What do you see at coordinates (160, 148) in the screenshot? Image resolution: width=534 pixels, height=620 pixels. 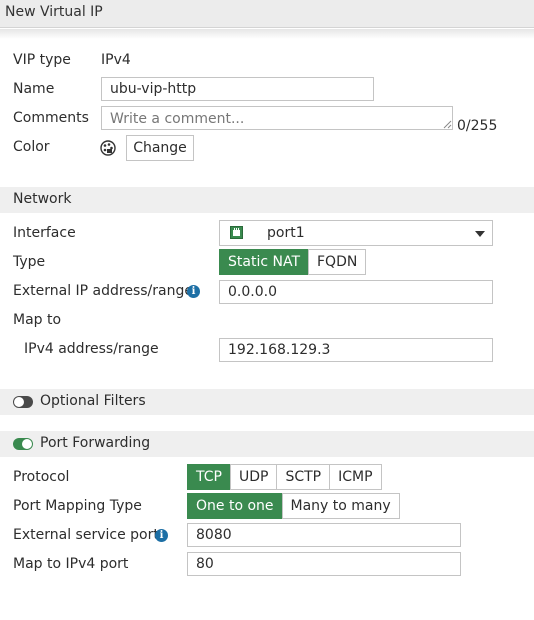 I see `change-color-button: Change` at bounding box center [160, 148].